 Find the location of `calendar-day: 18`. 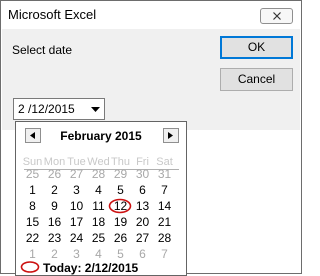

calendar-day: 18 is located at coordinates (98, 222).